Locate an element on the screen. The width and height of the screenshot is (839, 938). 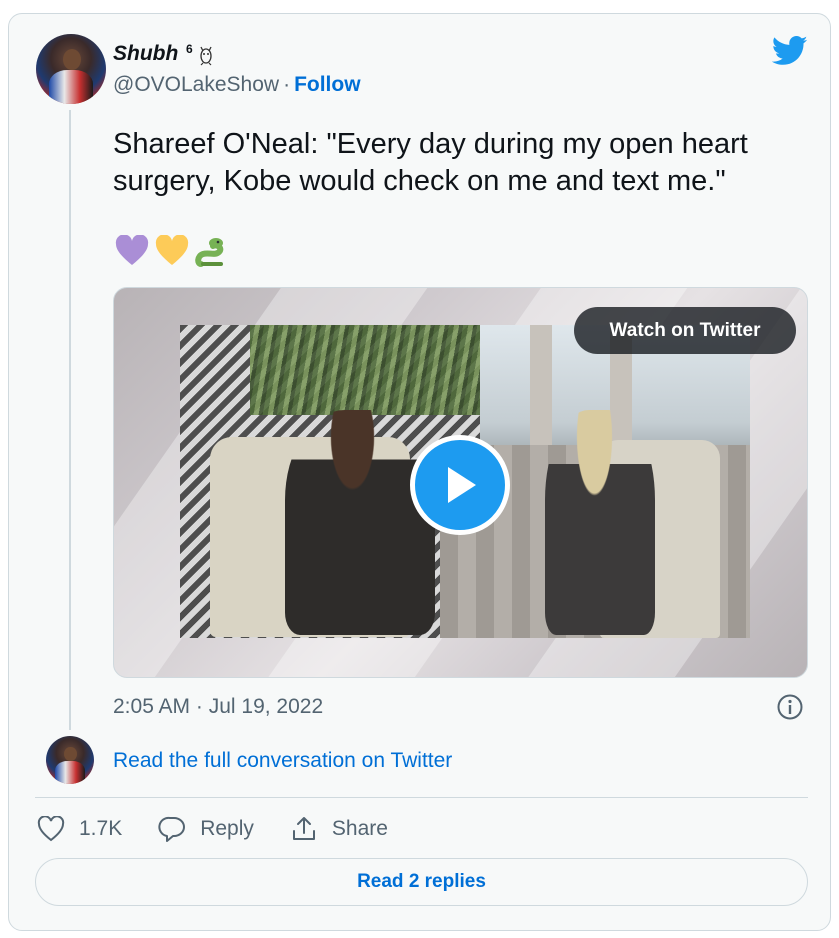
action-bar: 1.7K Reply Share is located at coordinates (230, 829).